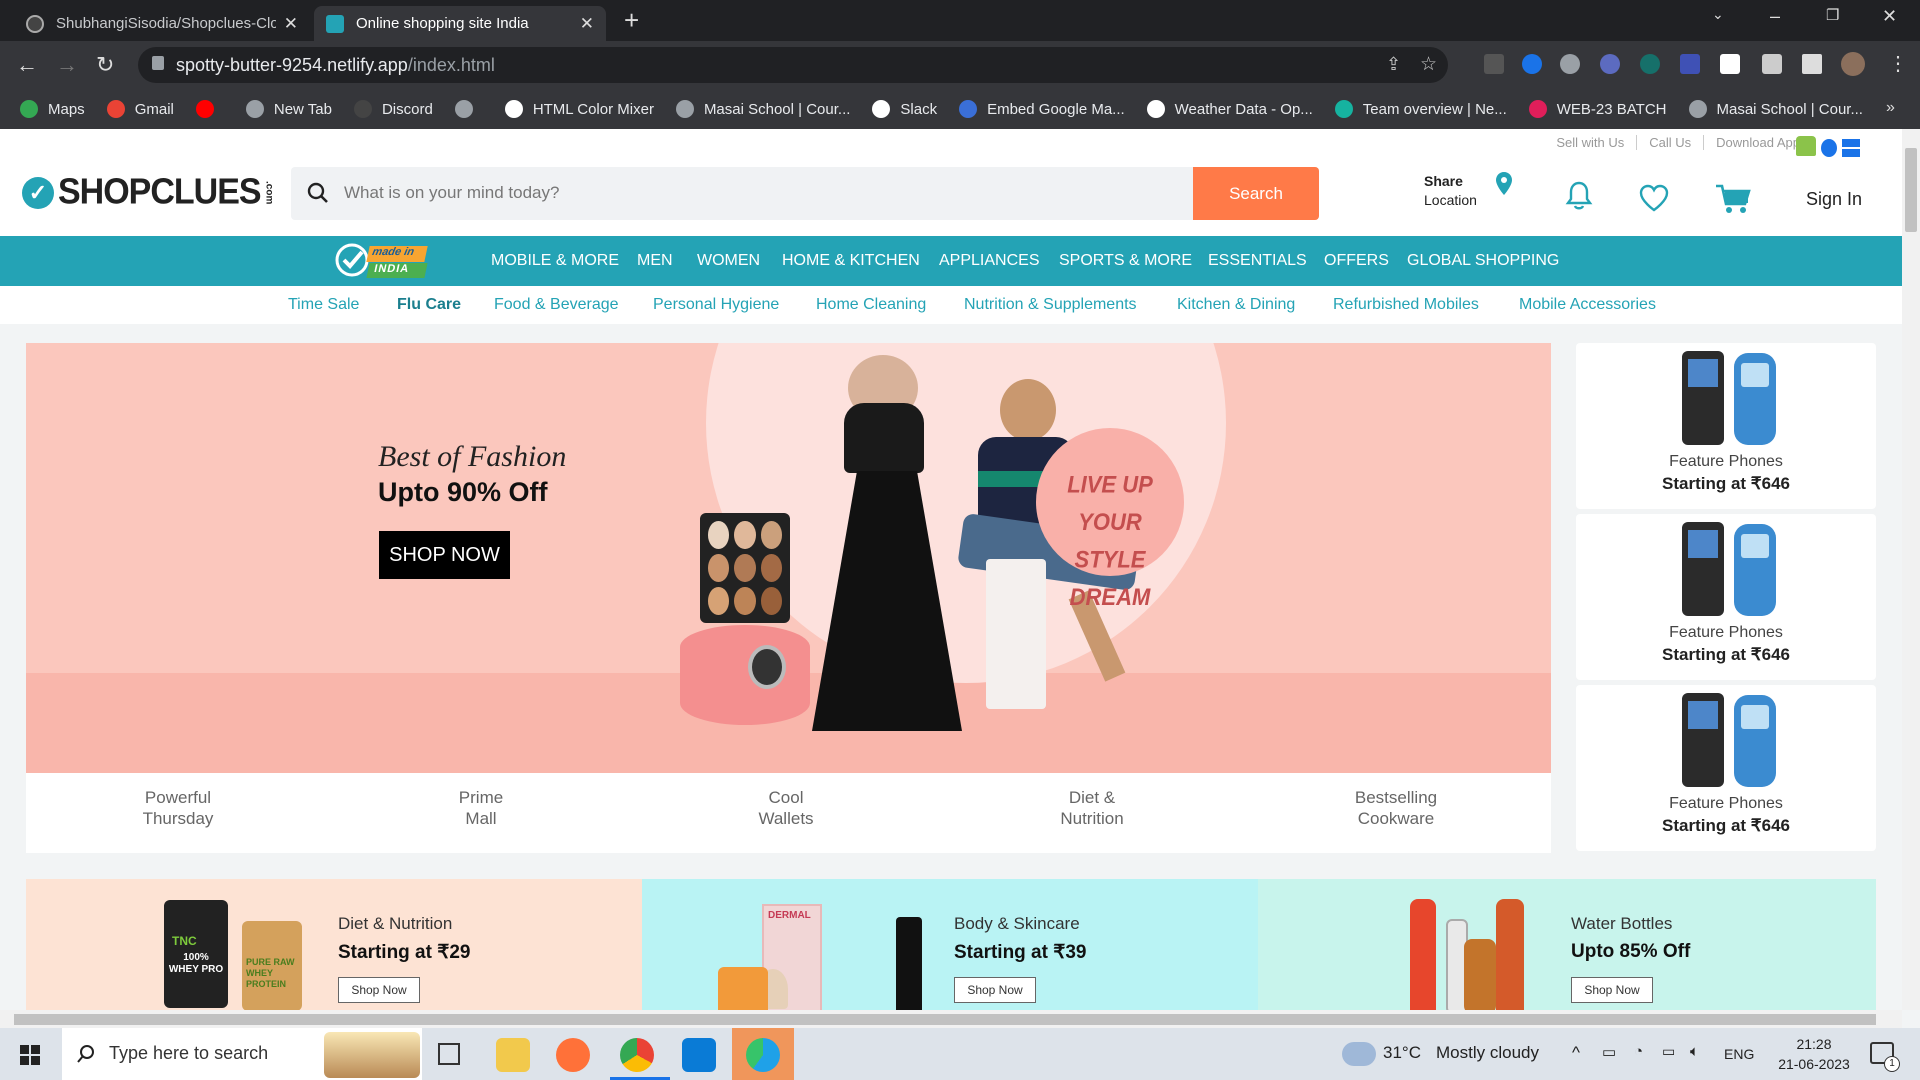 The image size is (1920, 1080). I want to click on category-link: WOMEN, so click(728, 261).